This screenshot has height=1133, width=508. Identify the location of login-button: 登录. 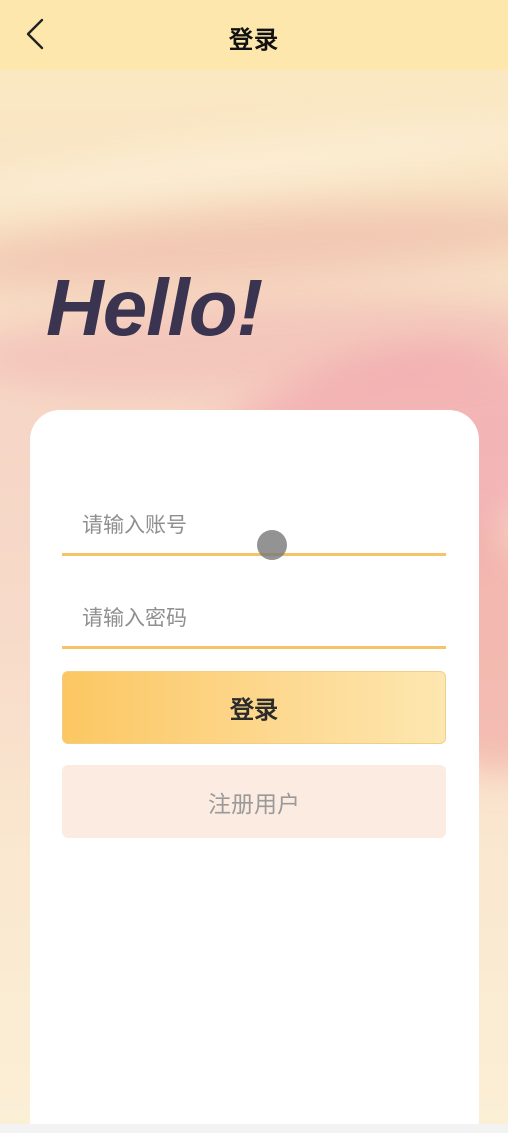
(254, 707).